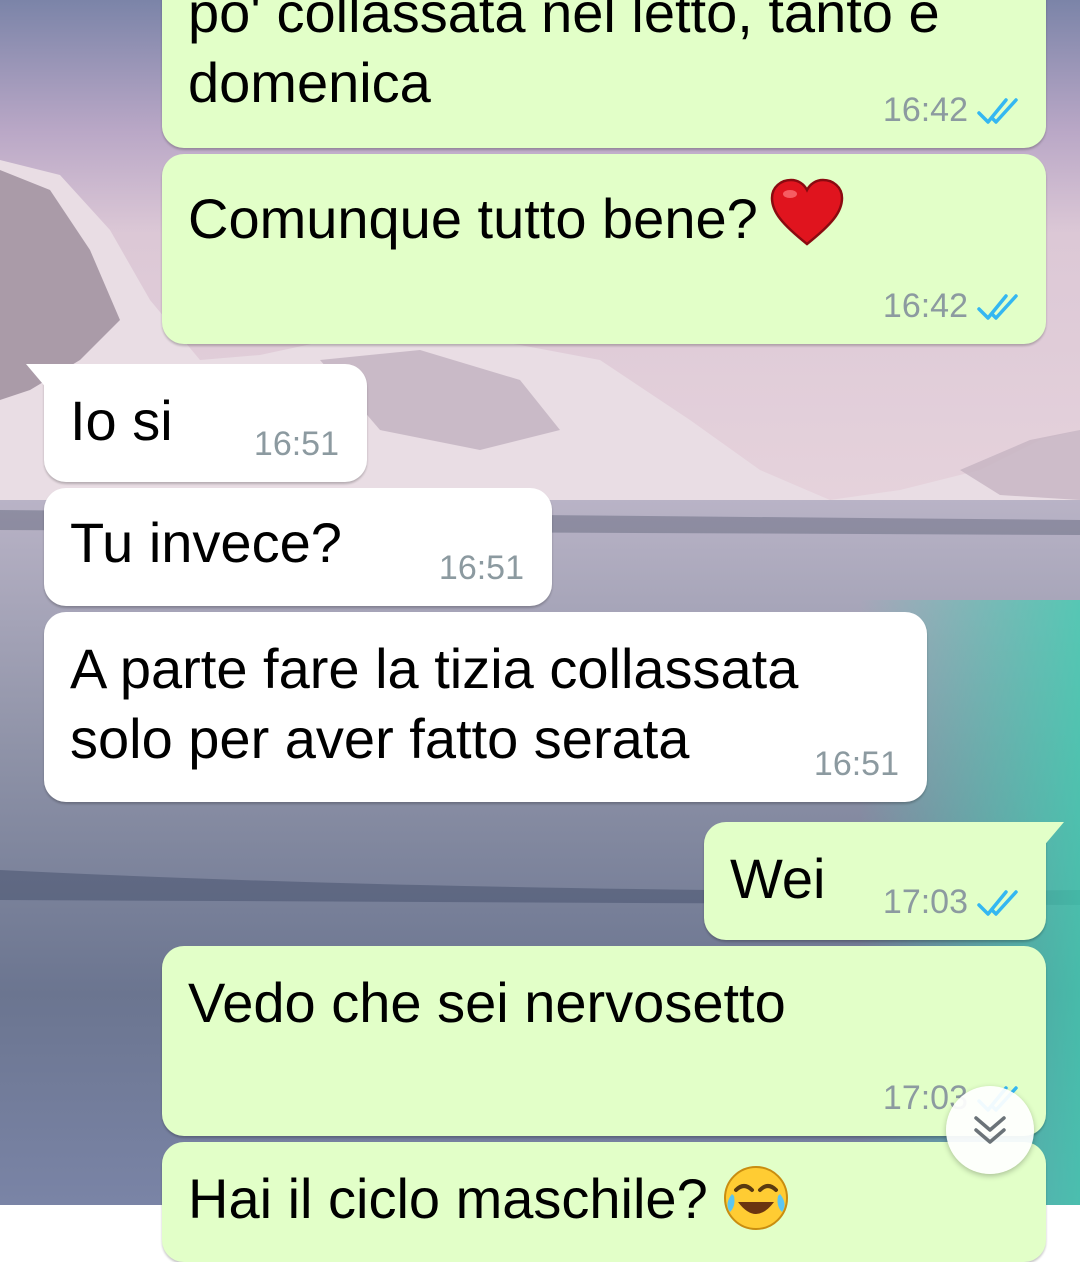 The height and width of the screenshot is (1262, 1080). Describe the element at coordinates (884, 881) in the screenshot. I see `message-bubble-outgoing: Wei 17:03` at that location.